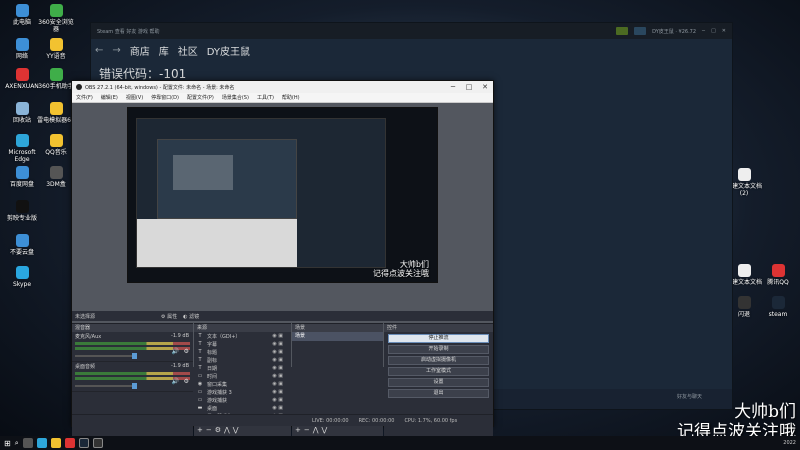 Image resolution: width=800 pixels, height=450 pixels. What do you see at coordinates (97, 443) in the screenshot?
I see `obs-taskbar-icon` at bounding box center [97, 443].